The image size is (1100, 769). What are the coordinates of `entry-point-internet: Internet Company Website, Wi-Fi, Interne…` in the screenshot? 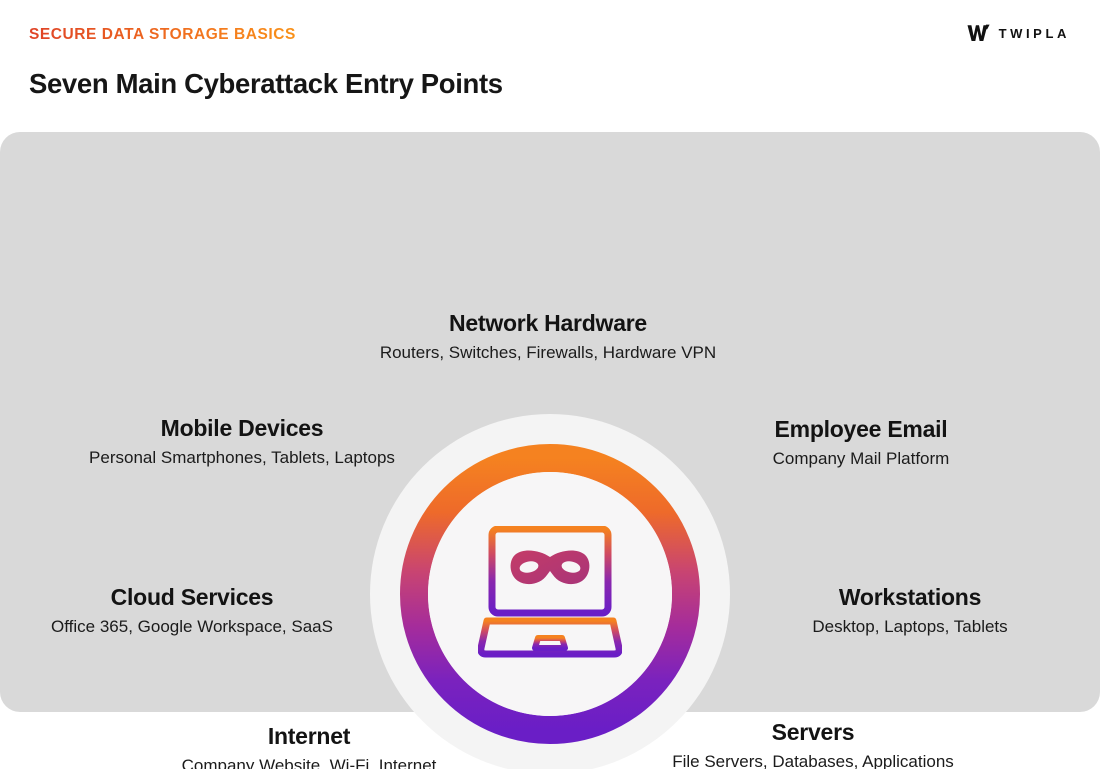 It's located at (309, 746).